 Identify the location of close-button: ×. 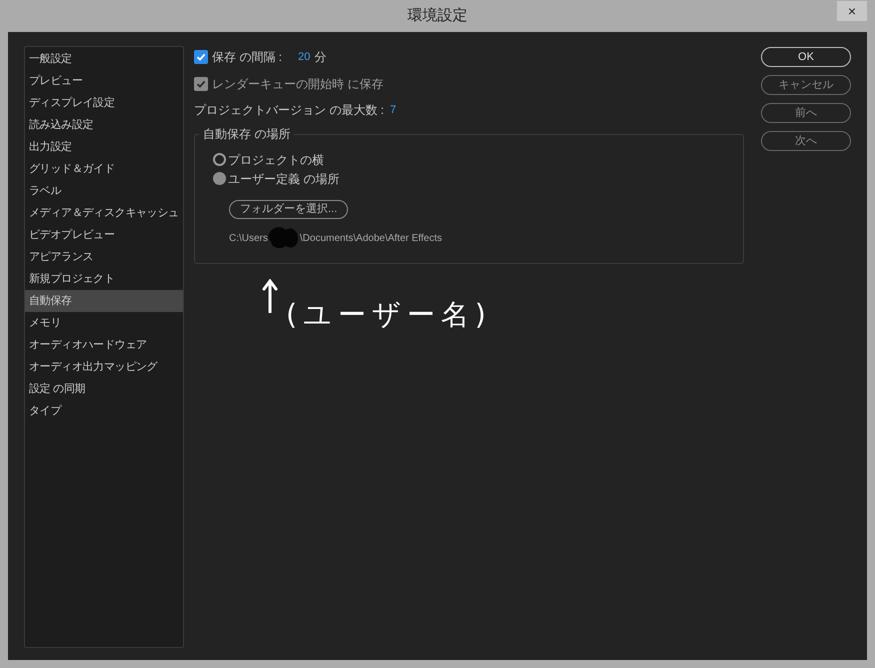
(852, 11).